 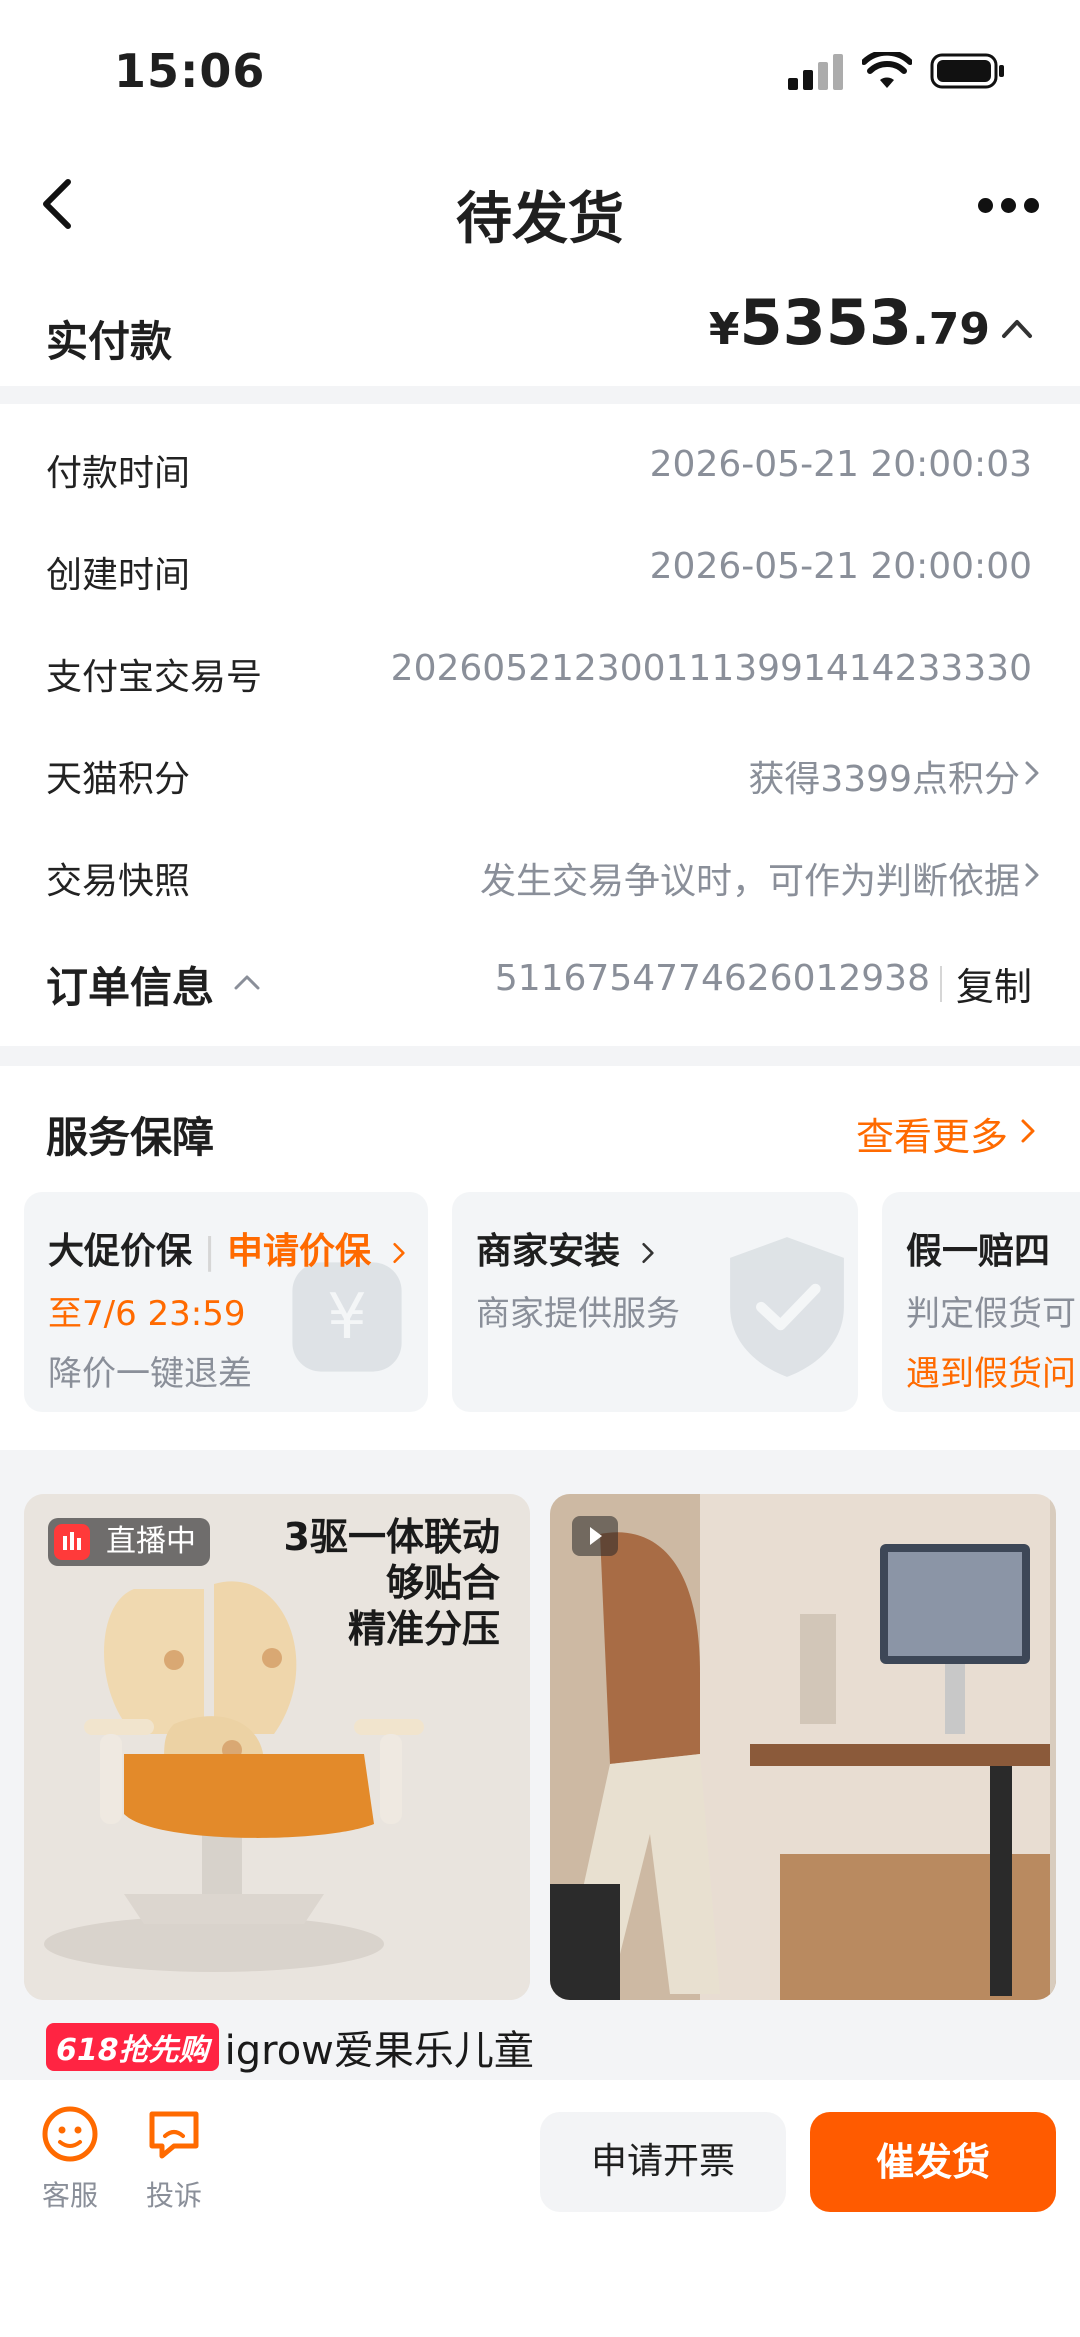 I want to click on info-row-create-time: 创建时间 2026-05-21 20:00:00, so click(x=540, y=568).